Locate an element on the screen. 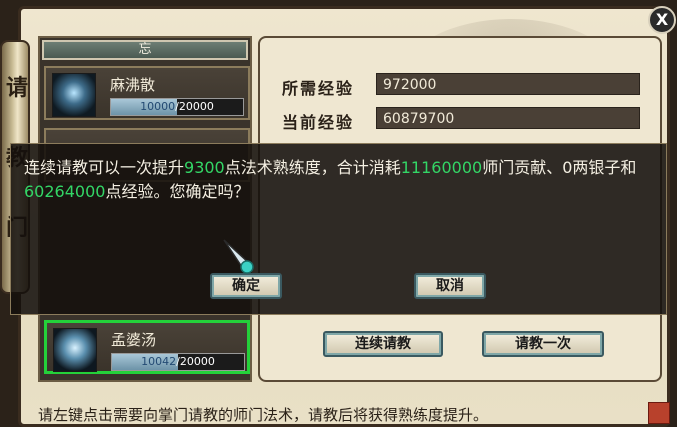 The image size is (677, 427). proficiency-bar: 10000/20000 is located at coordinates (177, 107).